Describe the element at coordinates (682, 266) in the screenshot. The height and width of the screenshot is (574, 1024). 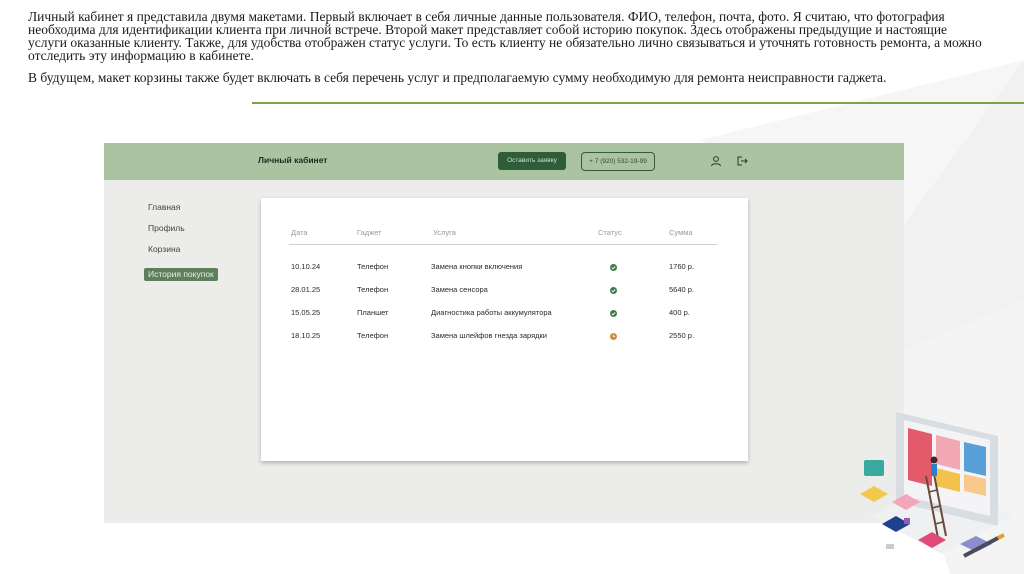
I see `row-sum: 1760 р.` at that location.